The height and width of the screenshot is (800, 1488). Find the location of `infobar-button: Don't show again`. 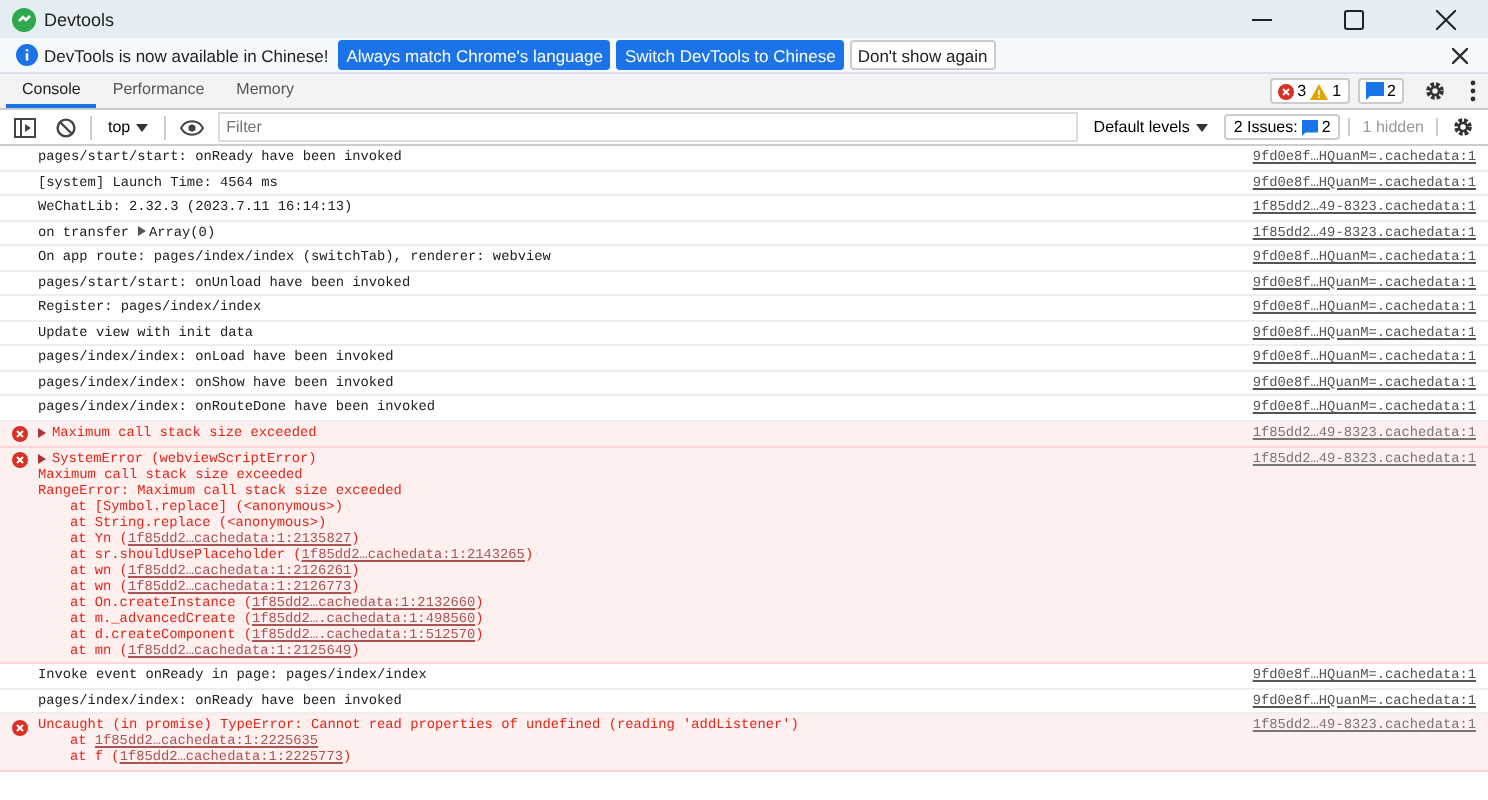

infobar-button: Don't show again is located at coordinates (922, 55).